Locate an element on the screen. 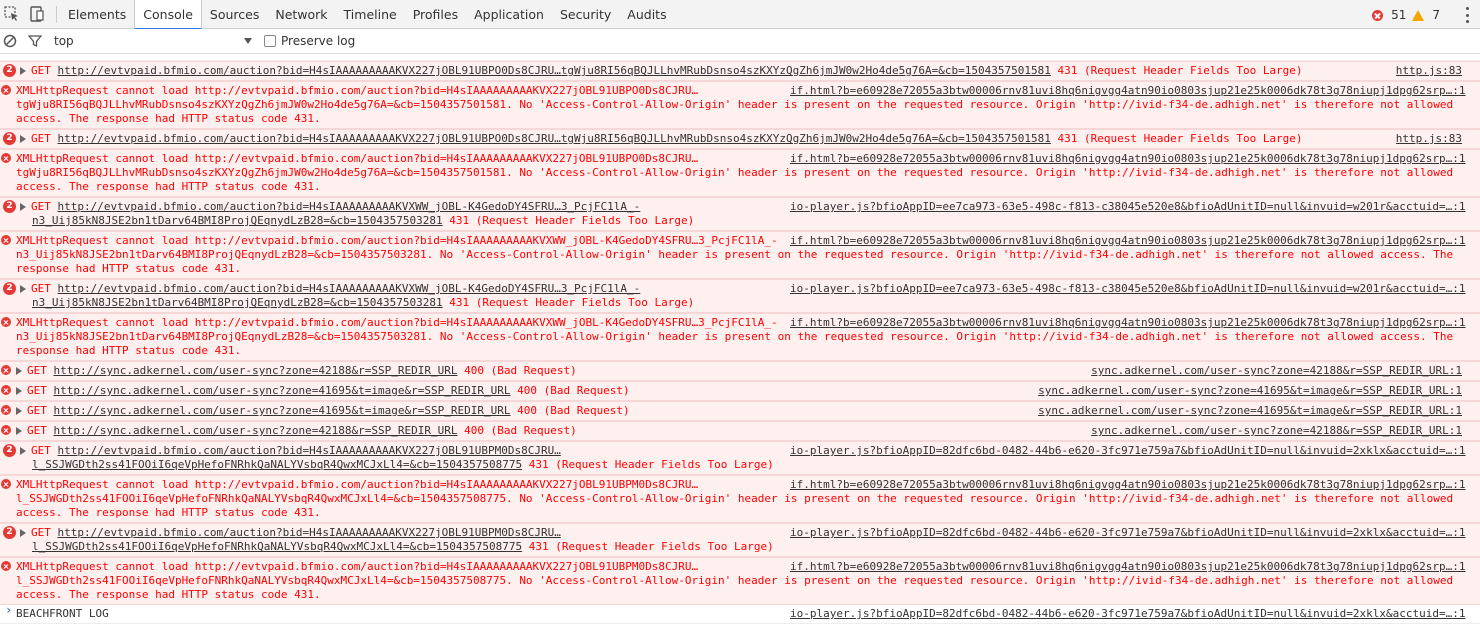 This screenshot has width=1480, height=624. tab-audits: Audits is located at coordinates (646, 14).